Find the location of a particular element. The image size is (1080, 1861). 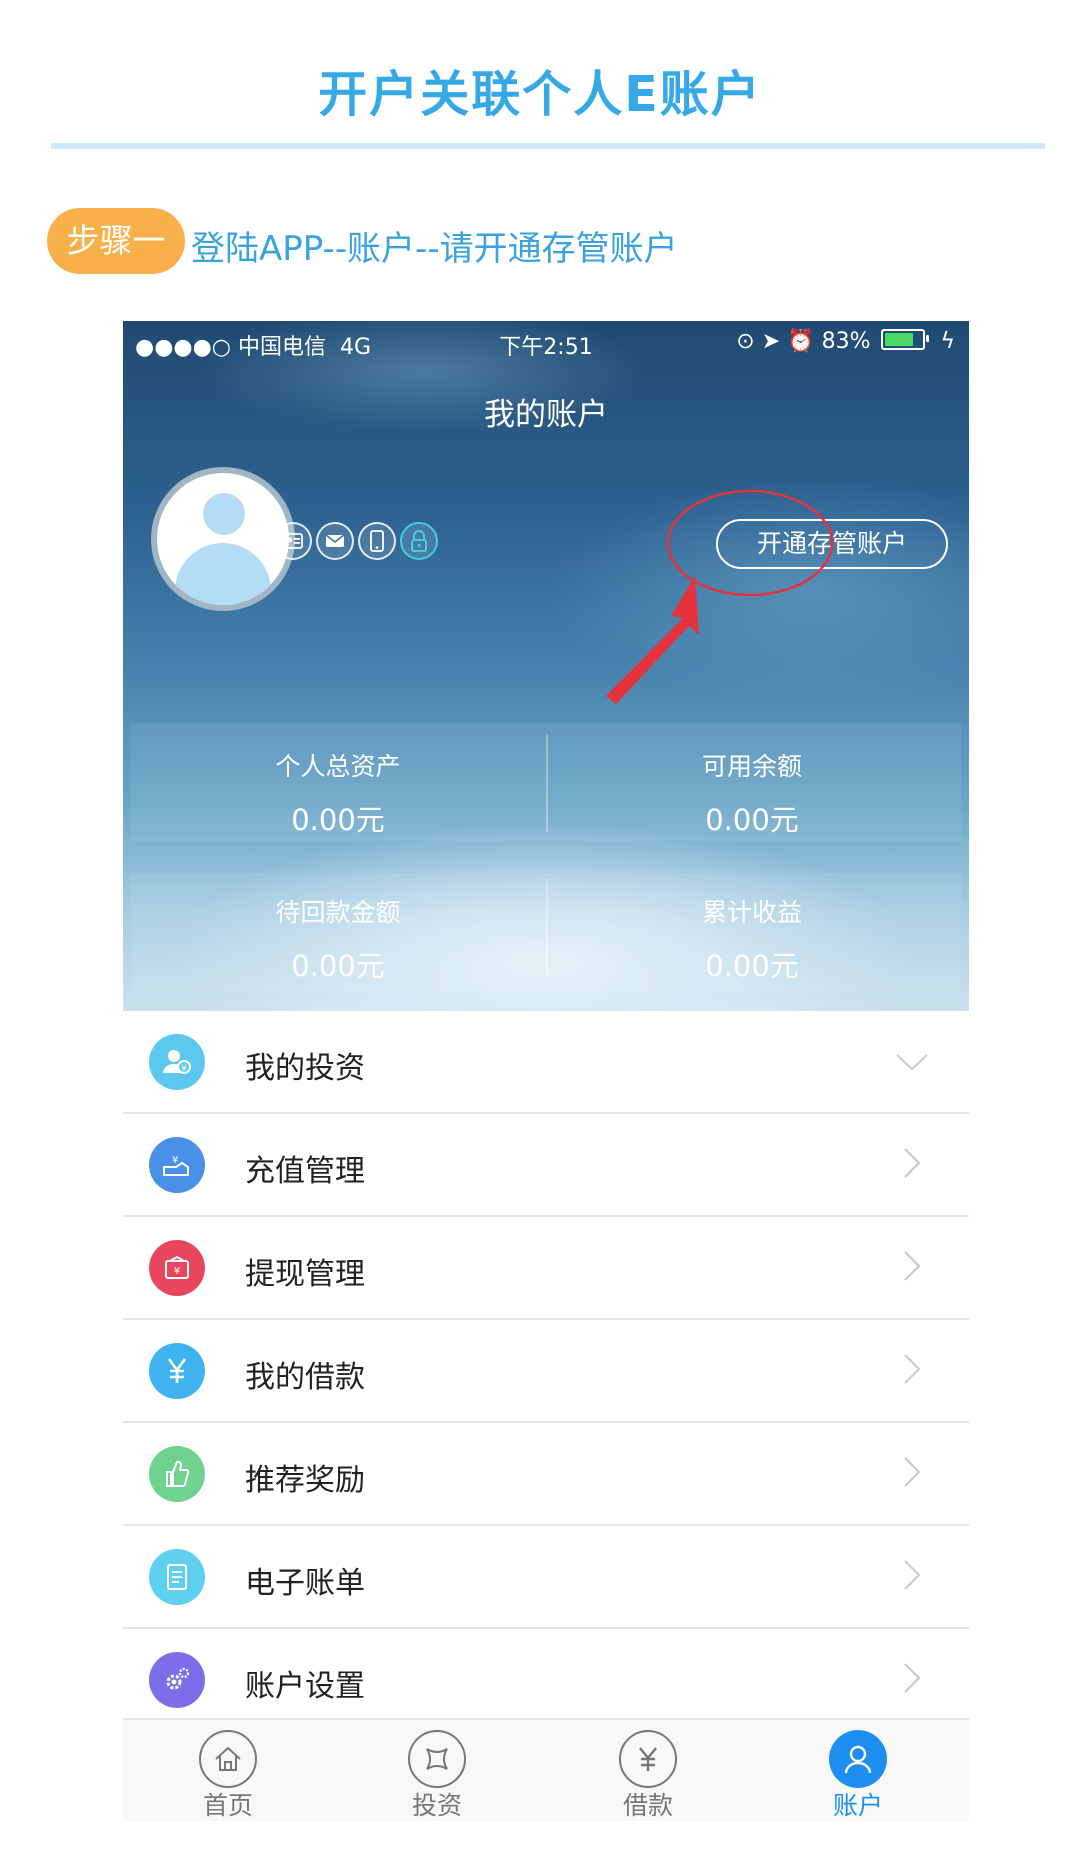

menu-item-account-settings: 账户设置 is located at coordinates (546, 1680).